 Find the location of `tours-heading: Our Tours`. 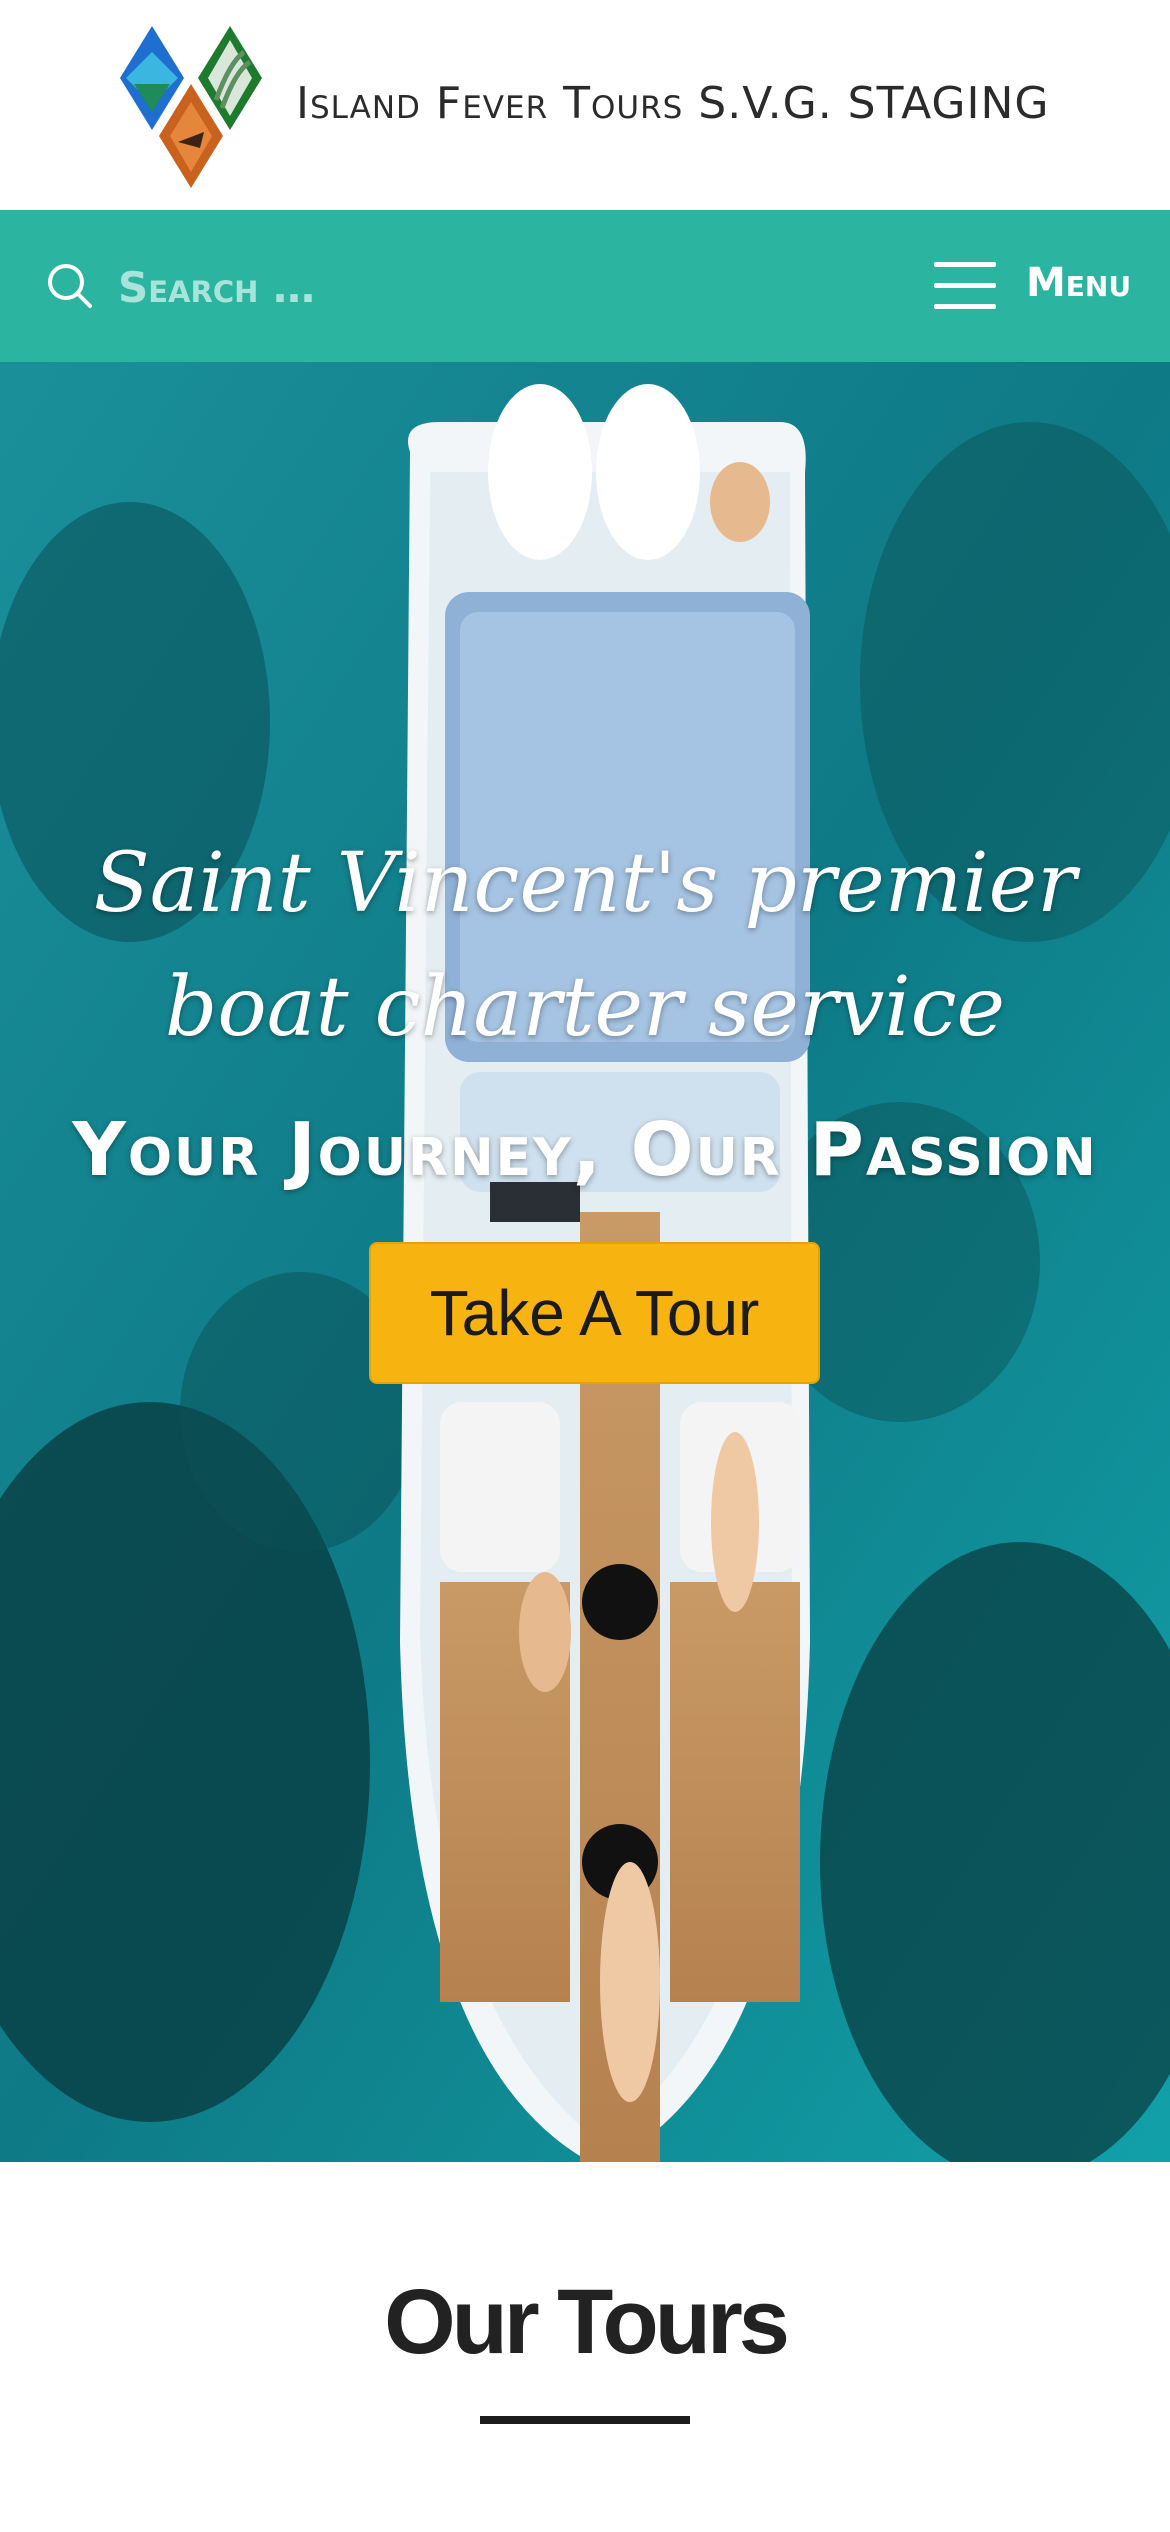

tours-heading: Our Tours is located at coordinates (587, 2322).